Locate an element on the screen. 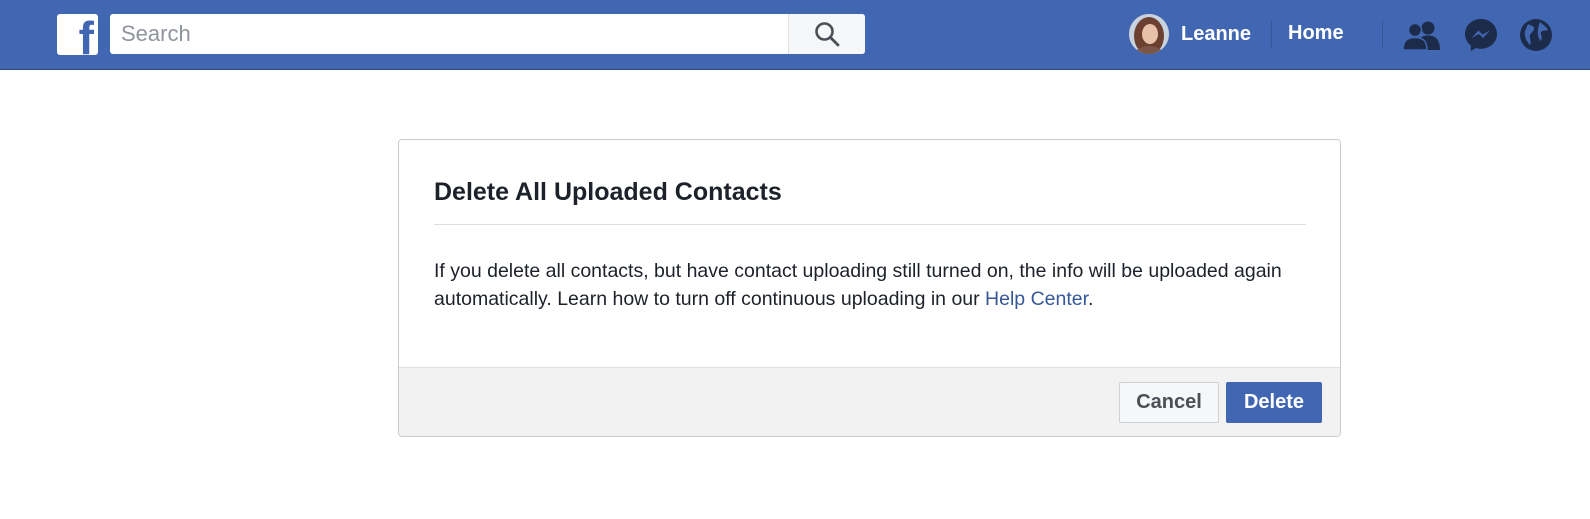  help-center-link: Help Center is located at coordinates (1036, 299).